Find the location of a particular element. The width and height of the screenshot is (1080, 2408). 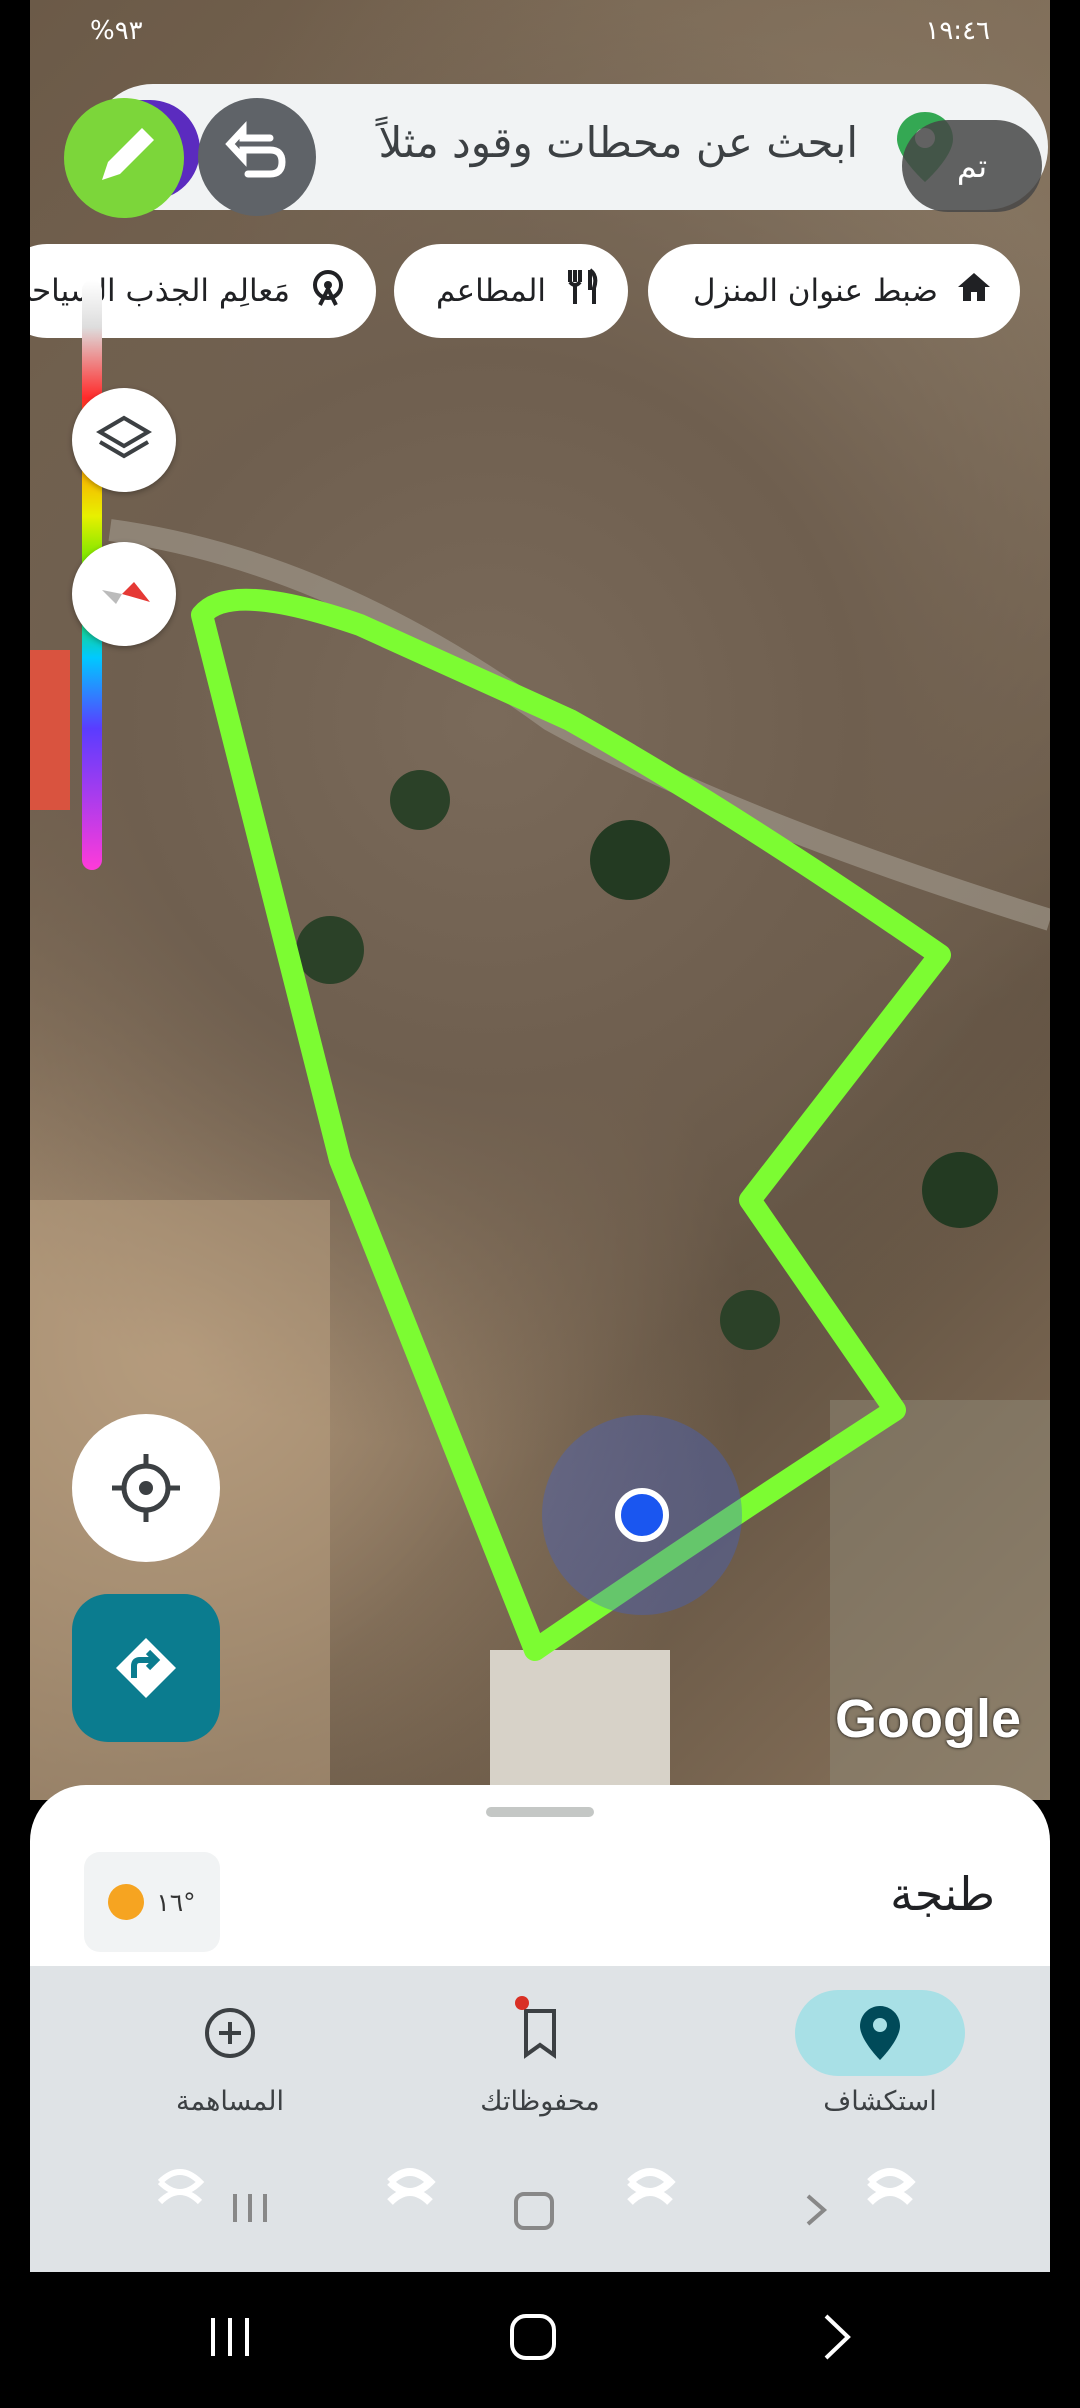

city-name: طنجة is located at coordinates (942, 1894).